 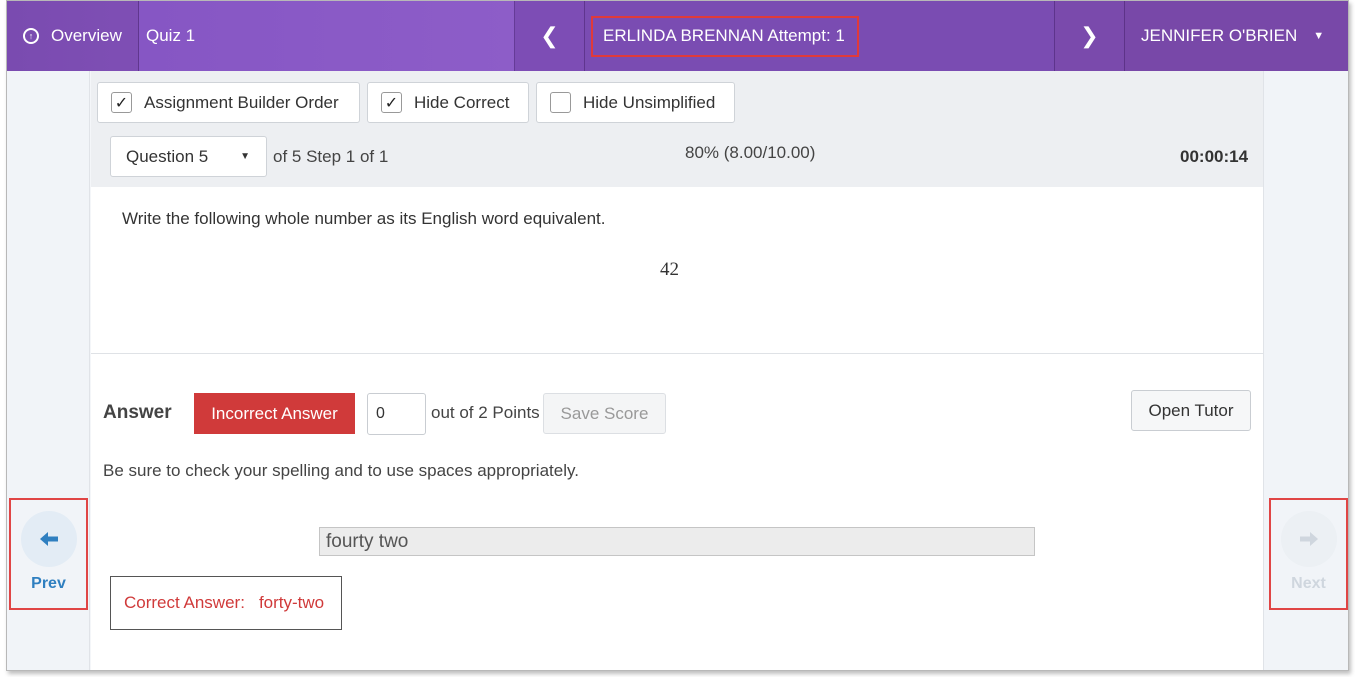 What do you see at coordinates (669, 269) in the screenshot?
I see `question-value: 42` at bounding box center [669, 269].